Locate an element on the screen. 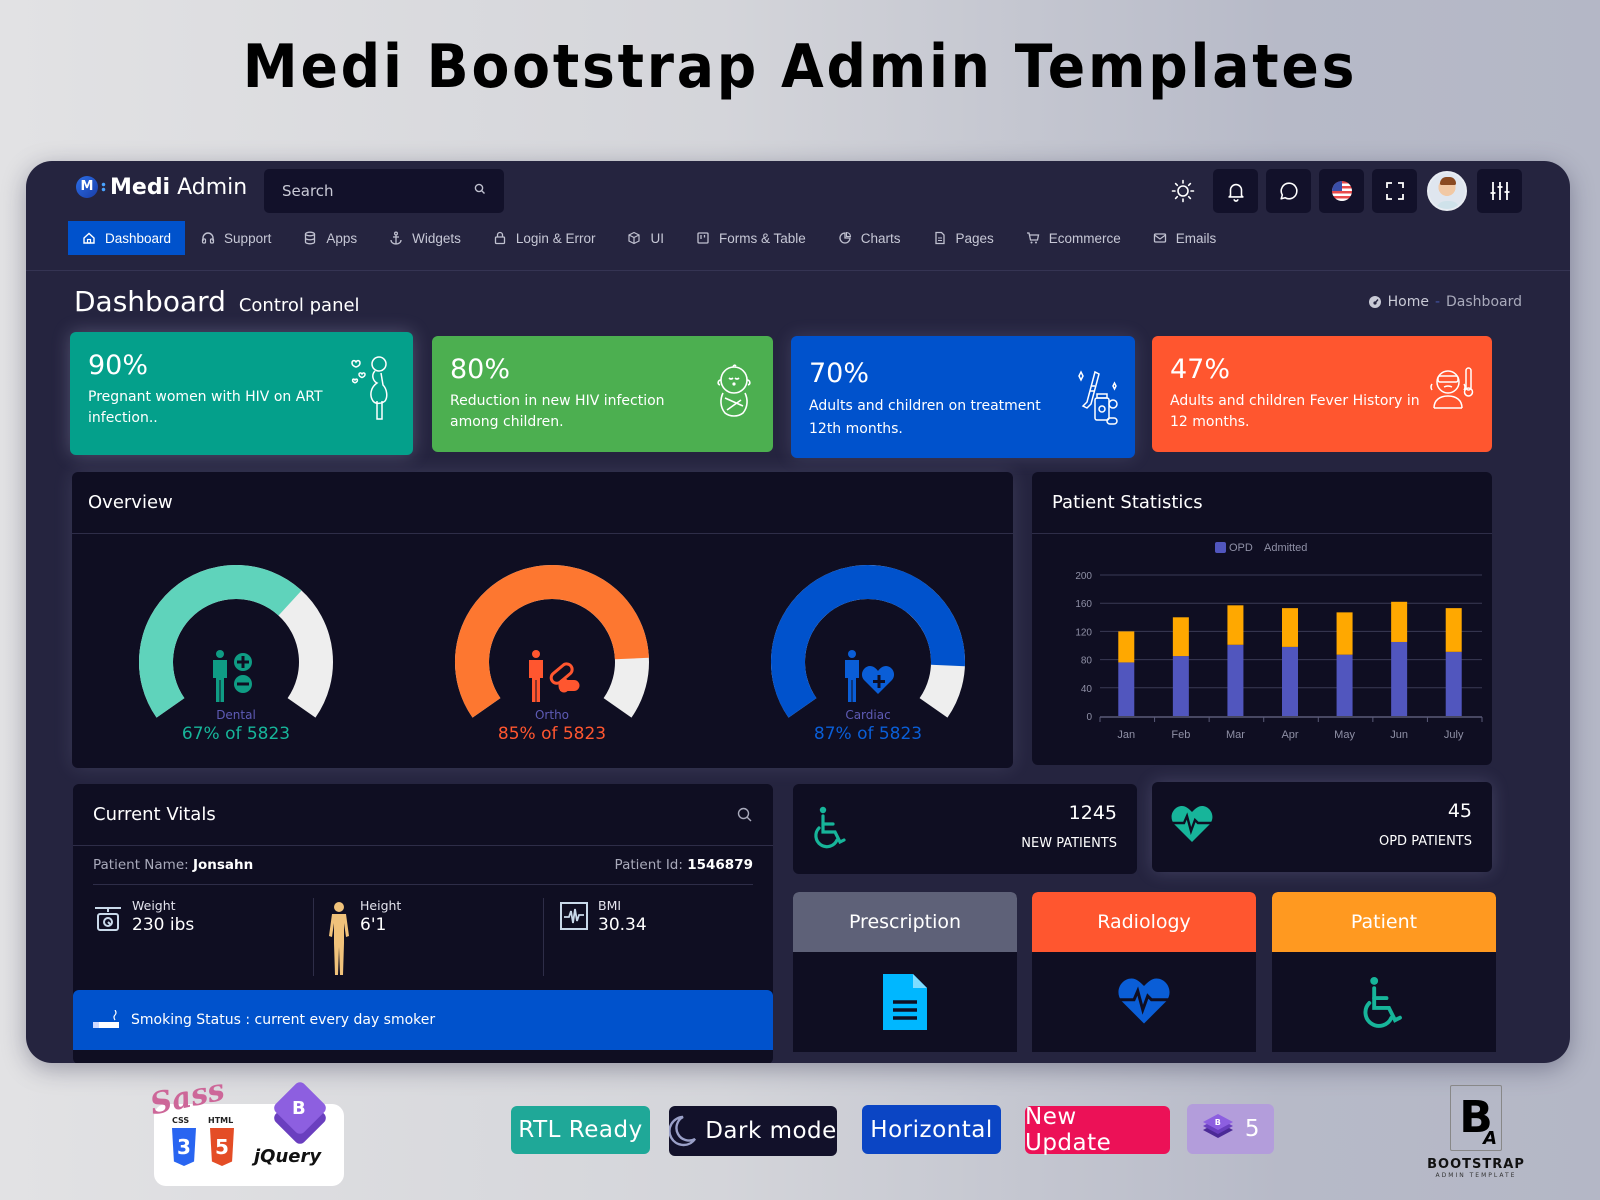 This screenshot has height=1200, width=1600. chat-icon is located at coordinates (1288, 191).